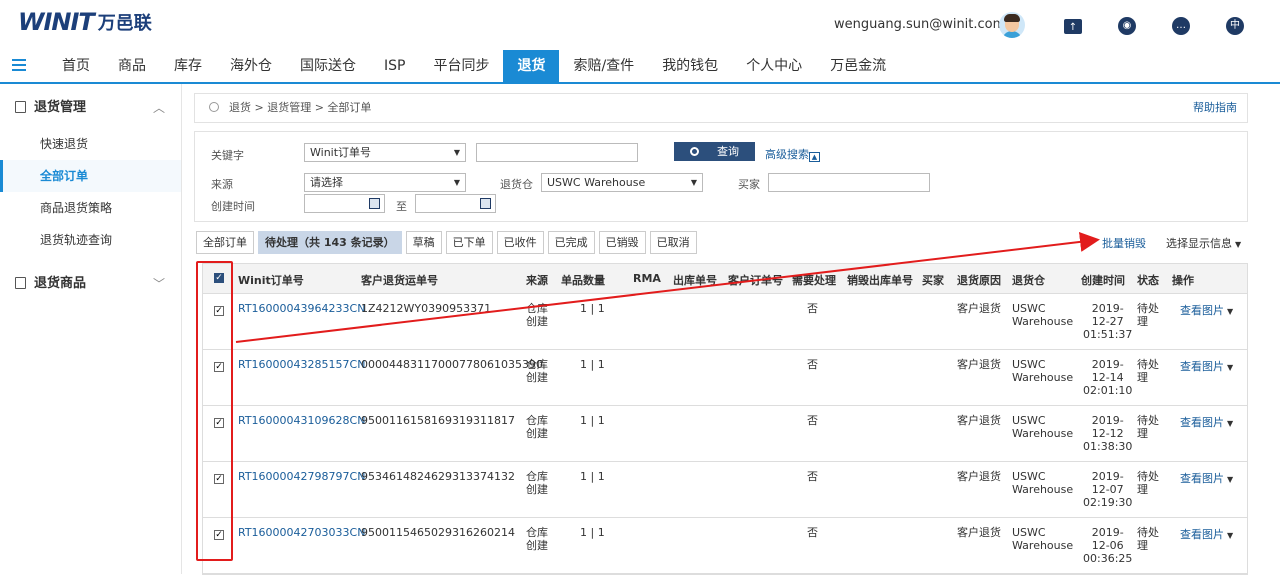 This screenshot has width=1280, height=575. What do you see at coordinates (520, 242) in the screenshot?
I see `tab-received: 已收件` at bounding box center [520, 242].